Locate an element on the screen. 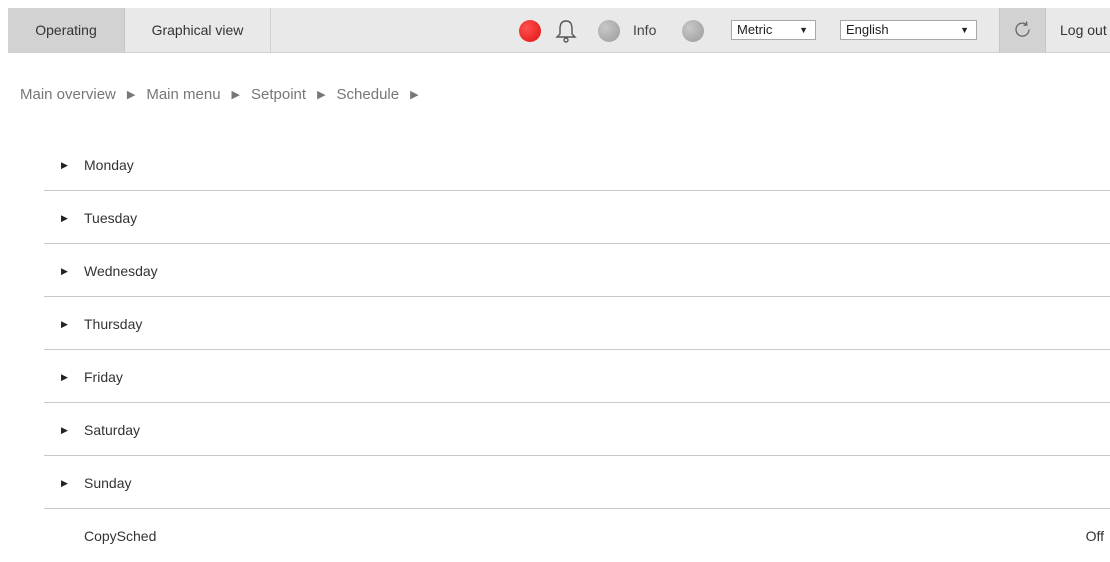 This screenshot has width=1110, height=562. units-select: Metric ▼ is located at coordinates (773, 30).